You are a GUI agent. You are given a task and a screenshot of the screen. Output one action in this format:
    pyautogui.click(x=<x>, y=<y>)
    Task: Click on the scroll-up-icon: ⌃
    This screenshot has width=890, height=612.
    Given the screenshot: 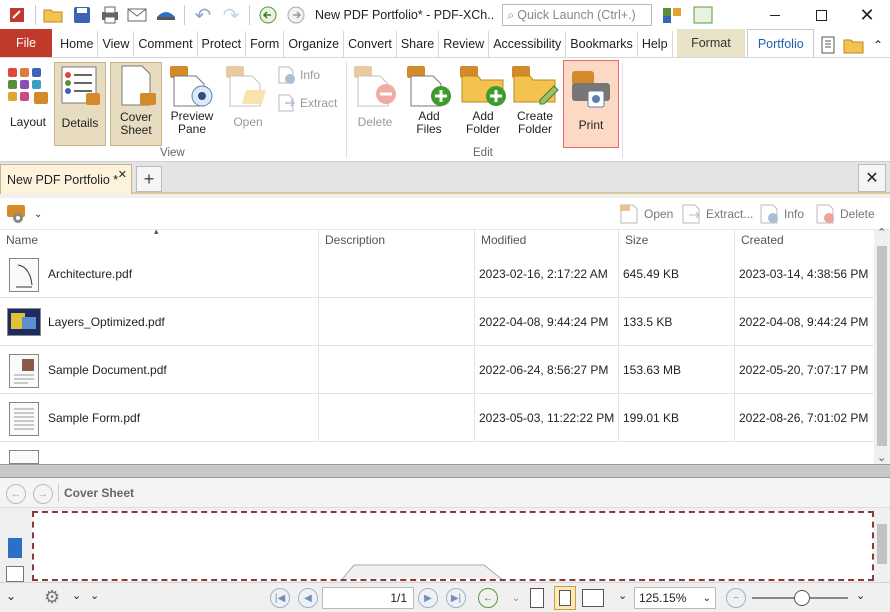 What is the action you would take?
    pyautogui.click(x=881, y=232)
    